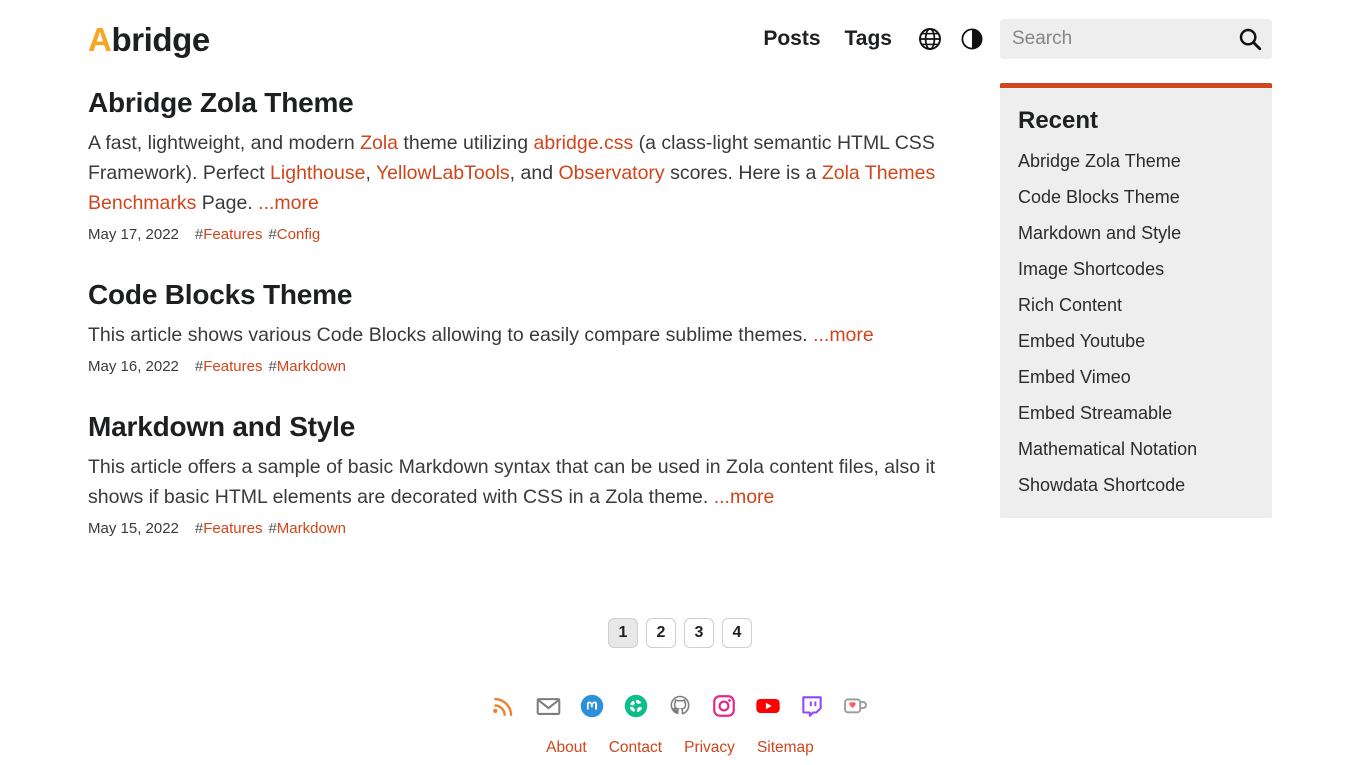 This screenshot has height=765, width=1360. Describe the element at coordinates (100, 39) in the screenshot. I see `logo-accent-letter: A` at that location.